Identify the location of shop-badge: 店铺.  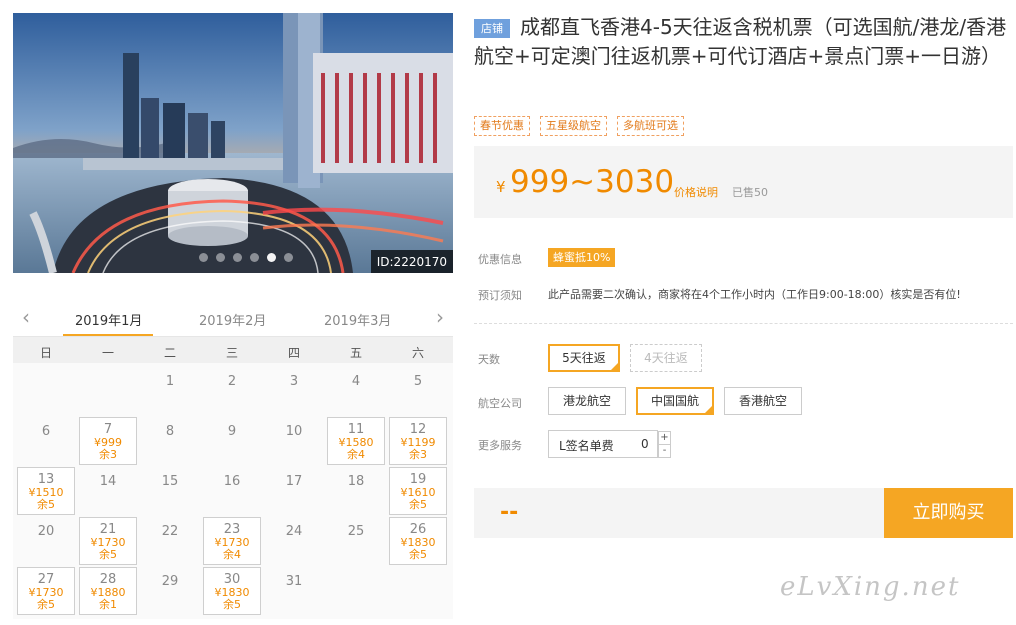
(492, 28).